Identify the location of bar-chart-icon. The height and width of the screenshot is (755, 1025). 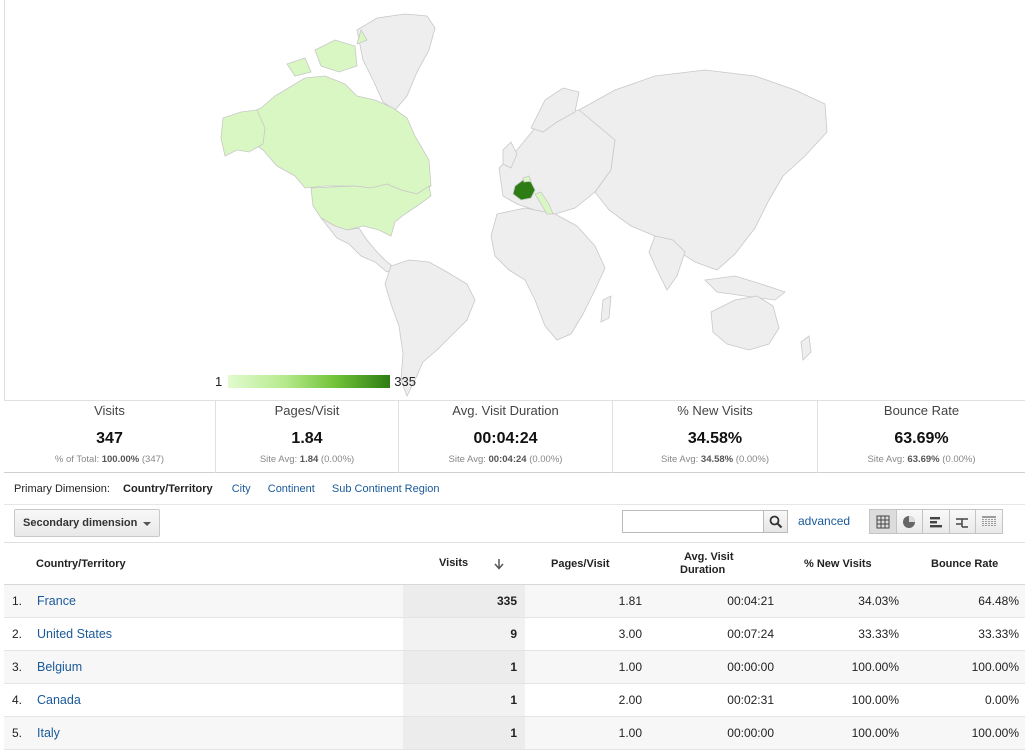
(935, 521).